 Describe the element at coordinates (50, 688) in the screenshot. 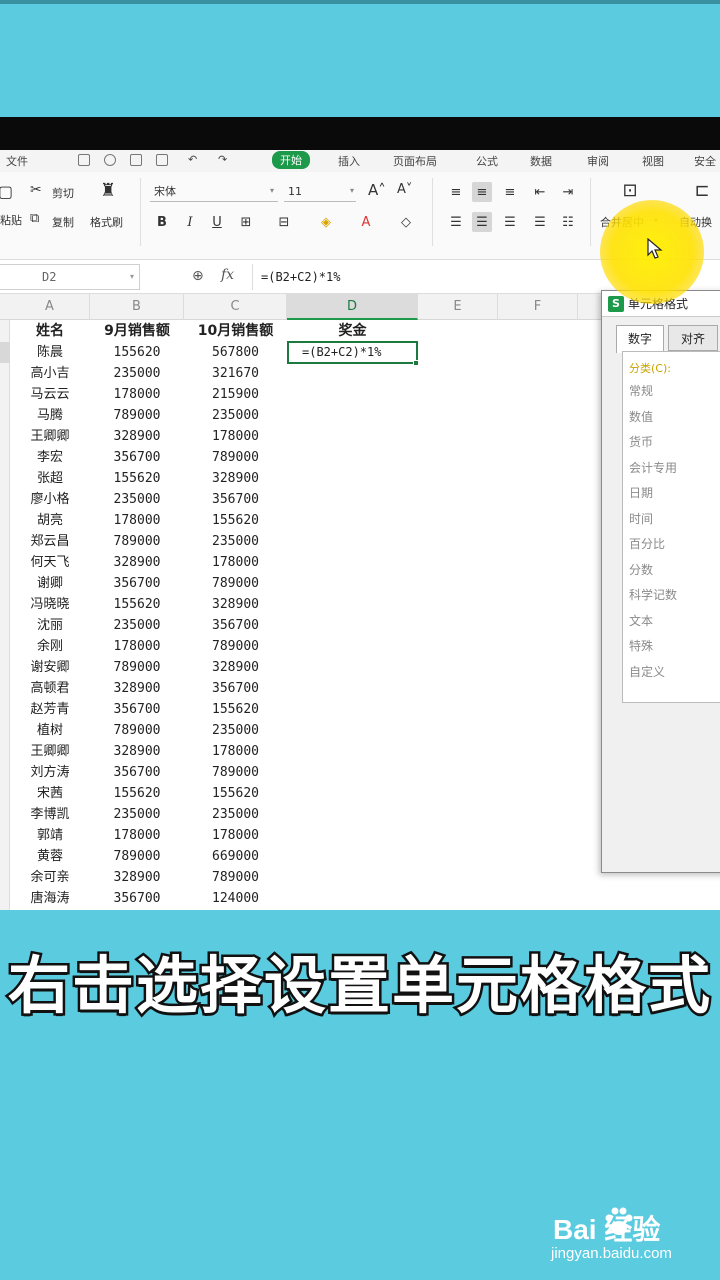

I see `name-cell: 高顿君` at that location.